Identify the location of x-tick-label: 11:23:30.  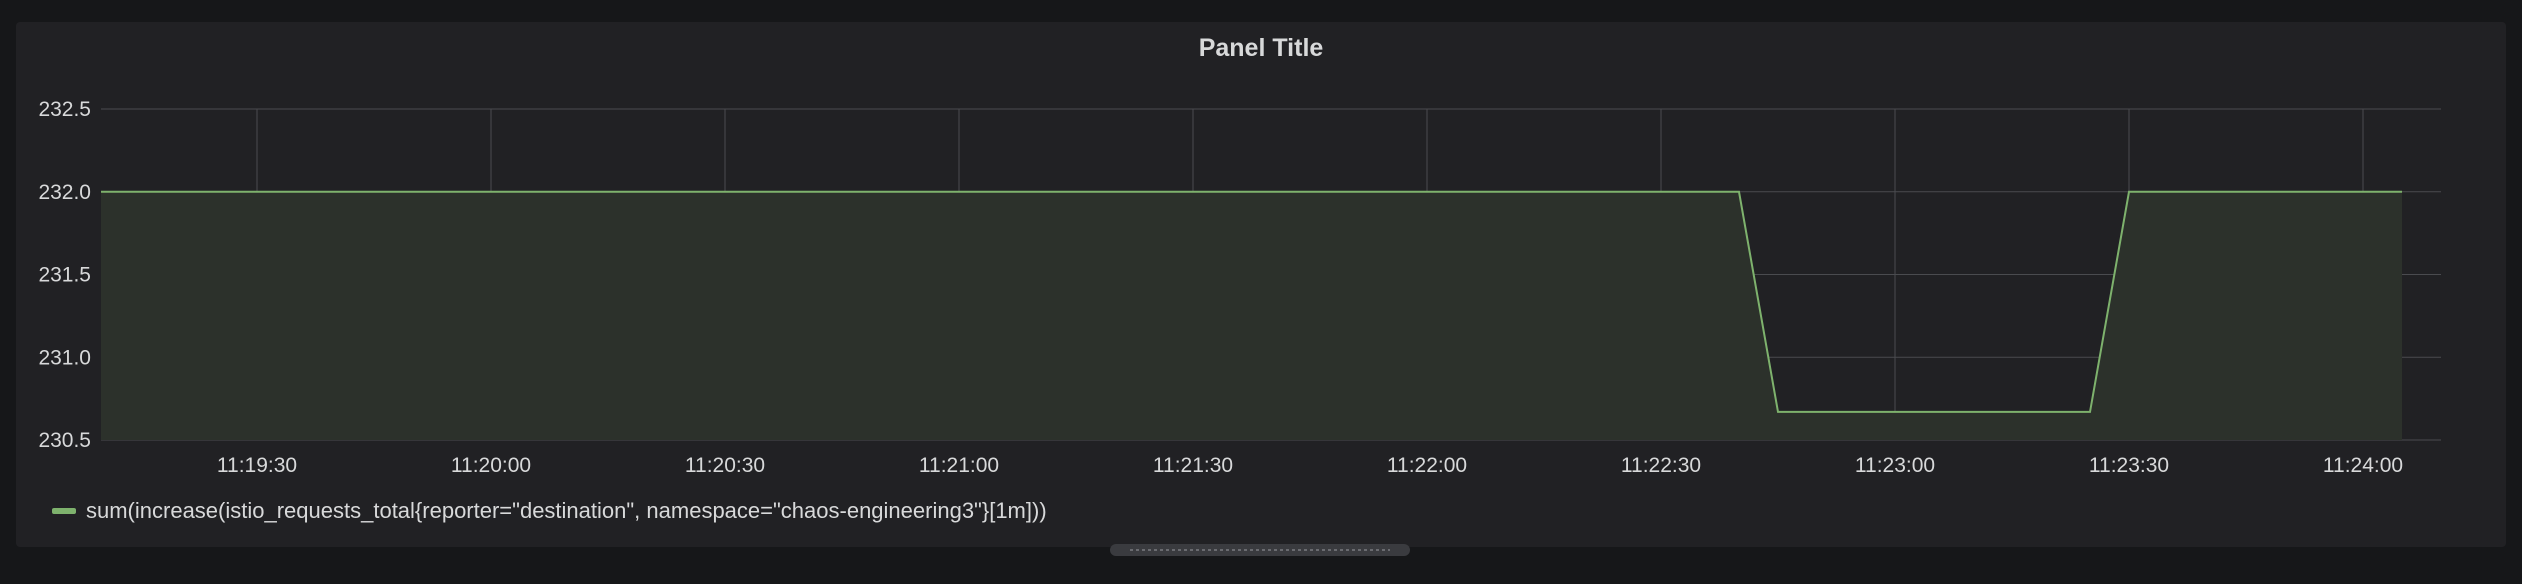
(2129, 465).